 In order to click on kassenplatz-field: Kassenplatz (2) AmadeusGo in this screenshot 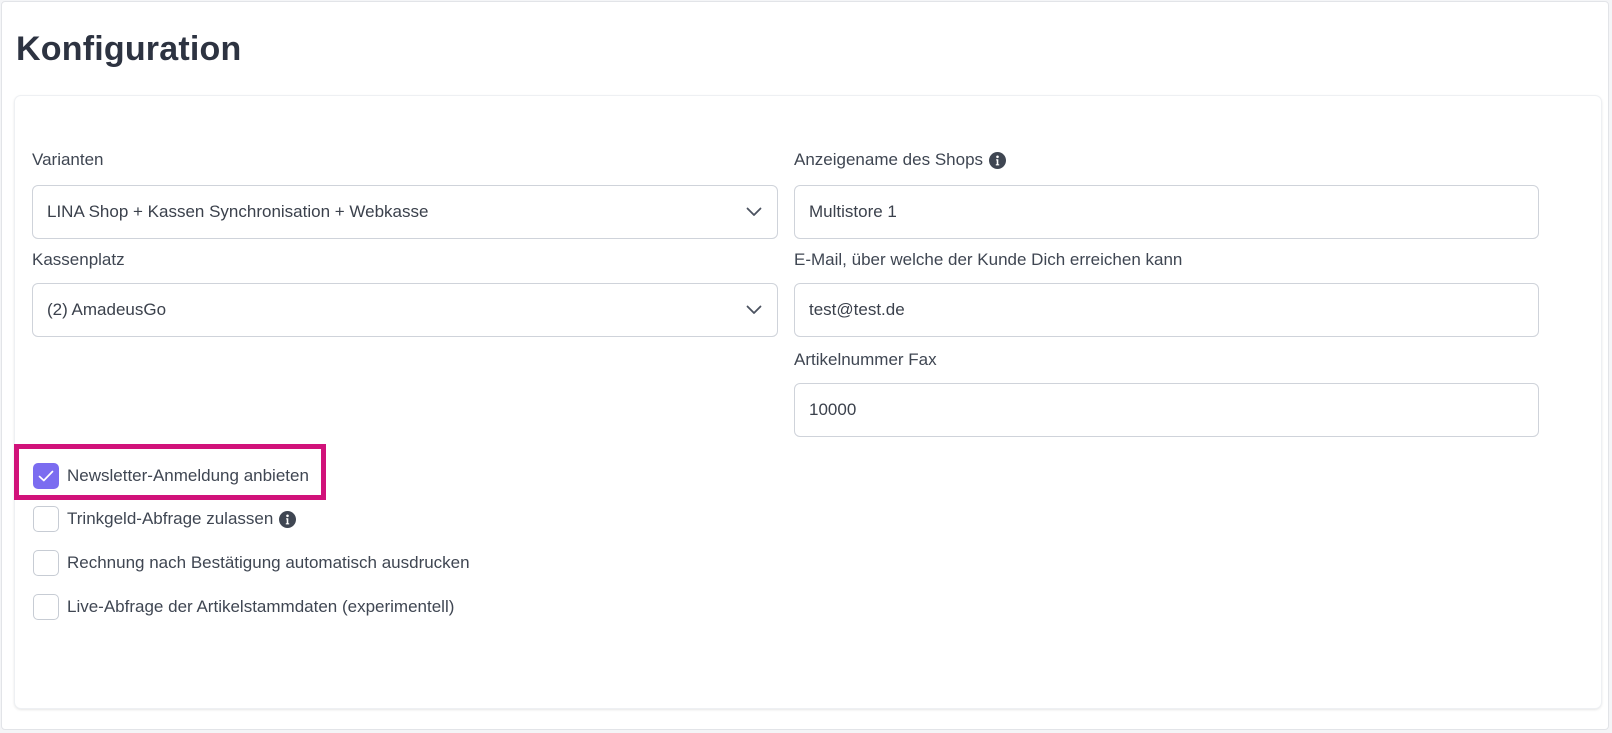, I will do `click(405, 293)`.